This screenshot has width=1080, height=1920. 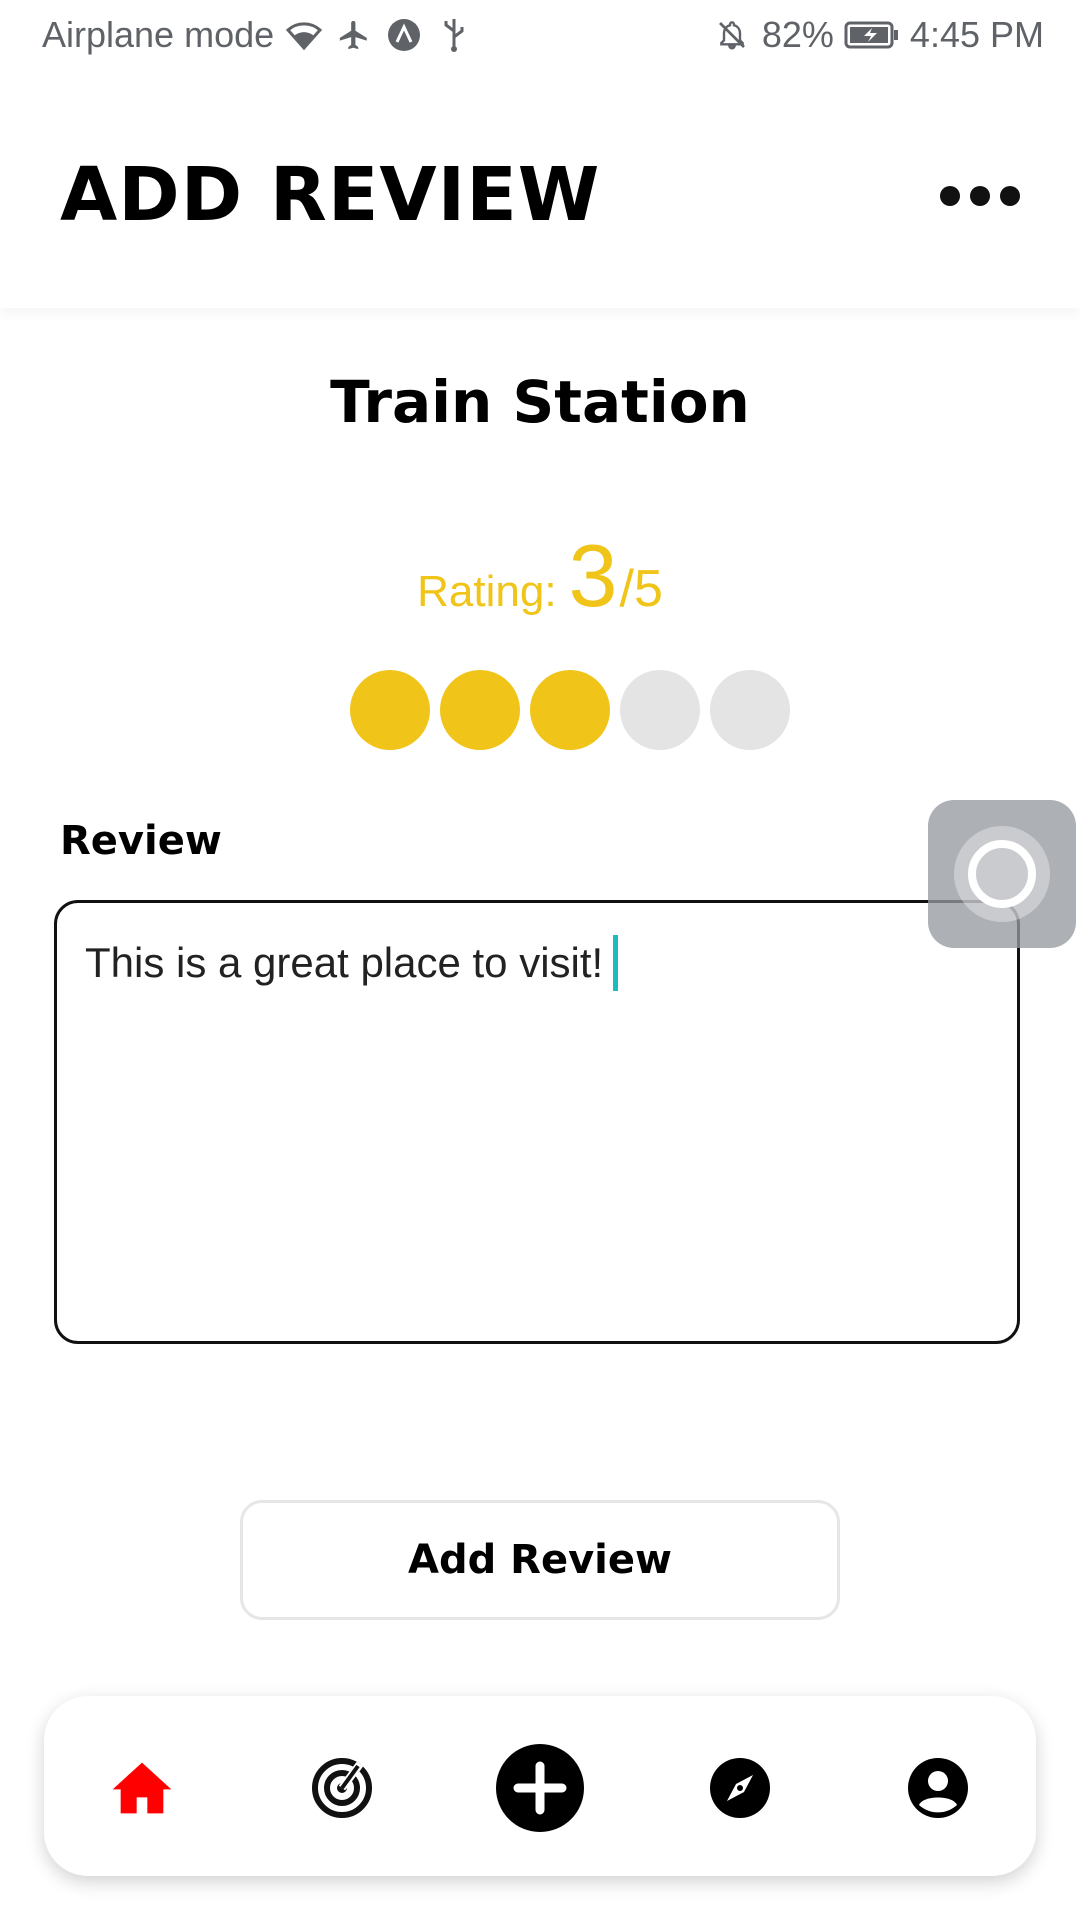 I want to click on app-notification-icon, so click(x=404, y=35).